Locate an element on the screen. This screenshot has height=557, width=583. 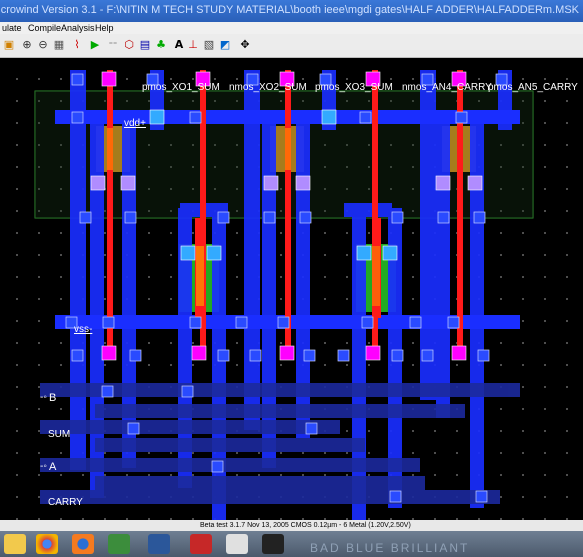
chrome-icon is located at coordinates (47, 544).